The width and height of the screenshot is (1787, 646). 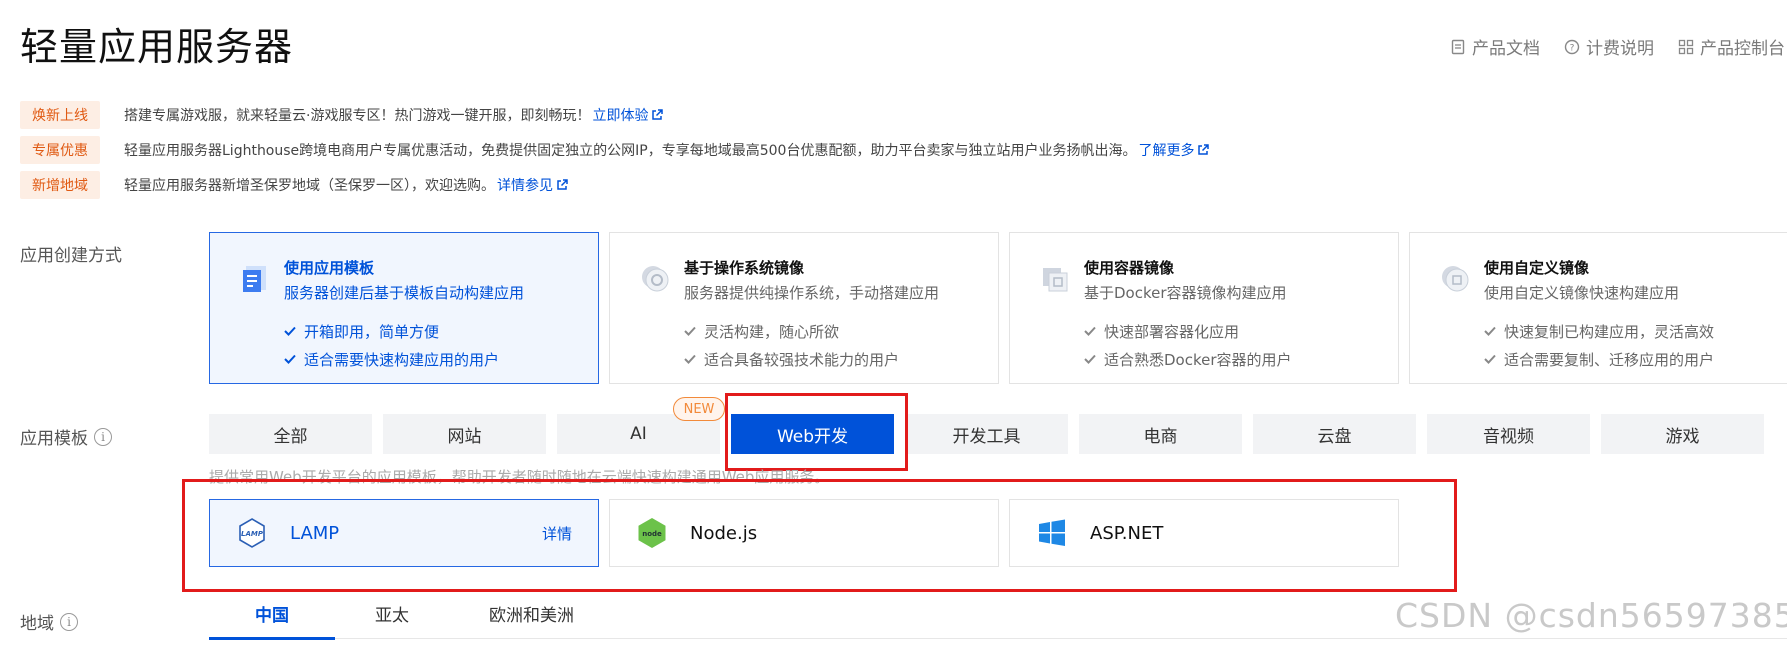 What do you see at coordinates (655, 279) in the screenshot?
I see `os-image-icon` at bounding box center [655, 279].